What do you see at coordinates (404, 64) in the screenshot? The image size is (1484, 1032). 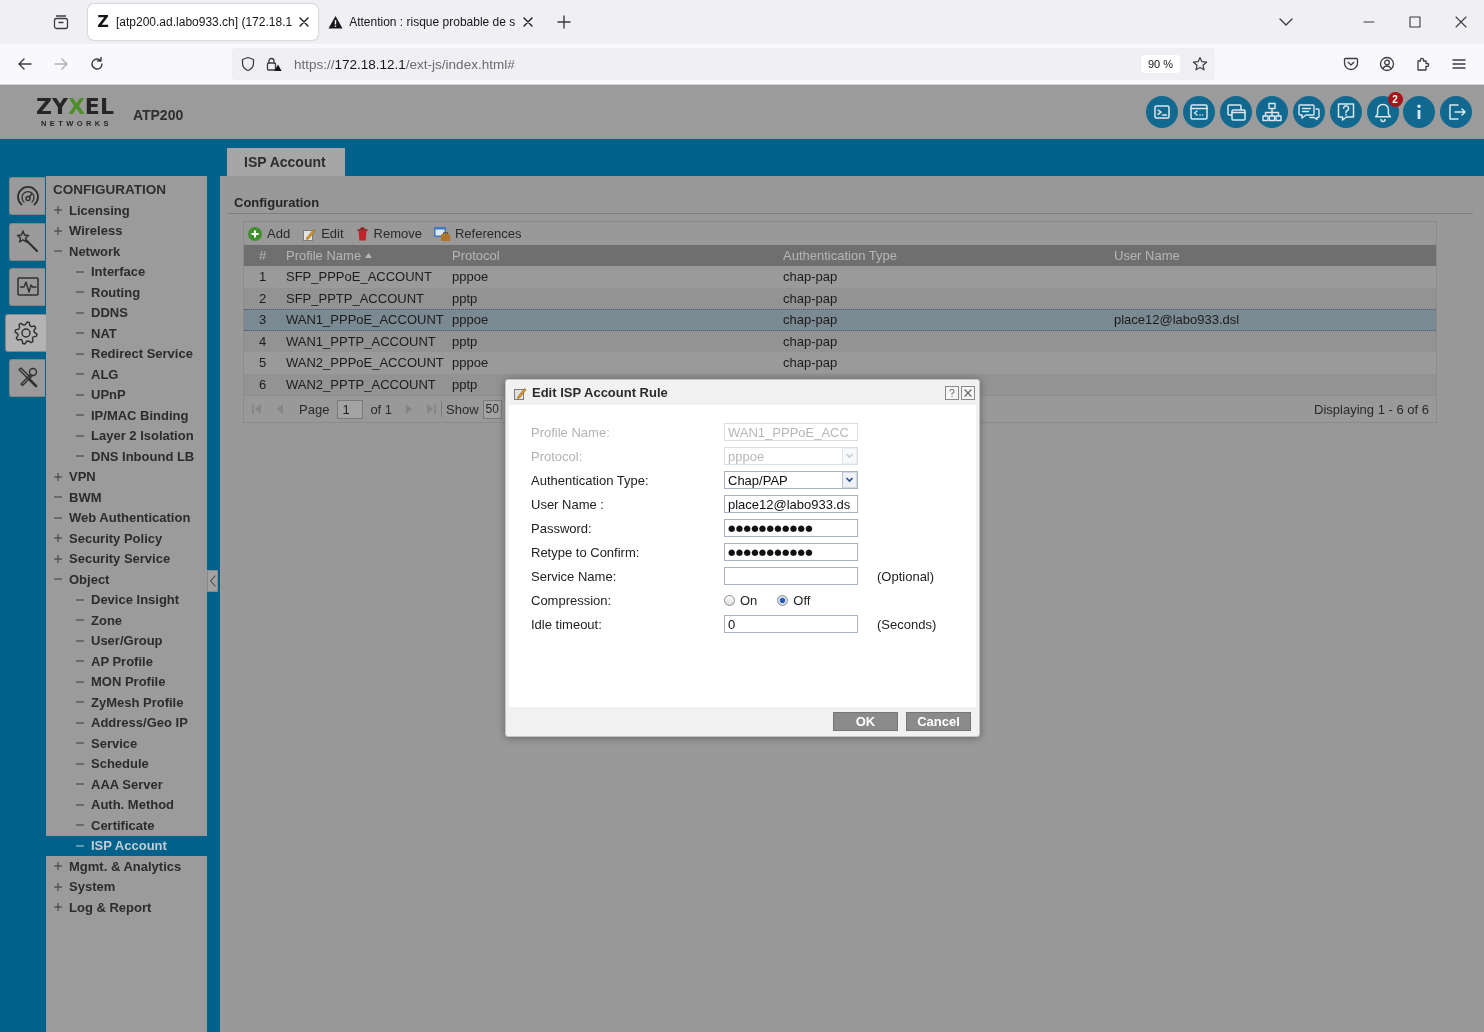 I see `url-text: https://172.18.12.1/ext-js/index.html#` at bounding box center [404, 64].